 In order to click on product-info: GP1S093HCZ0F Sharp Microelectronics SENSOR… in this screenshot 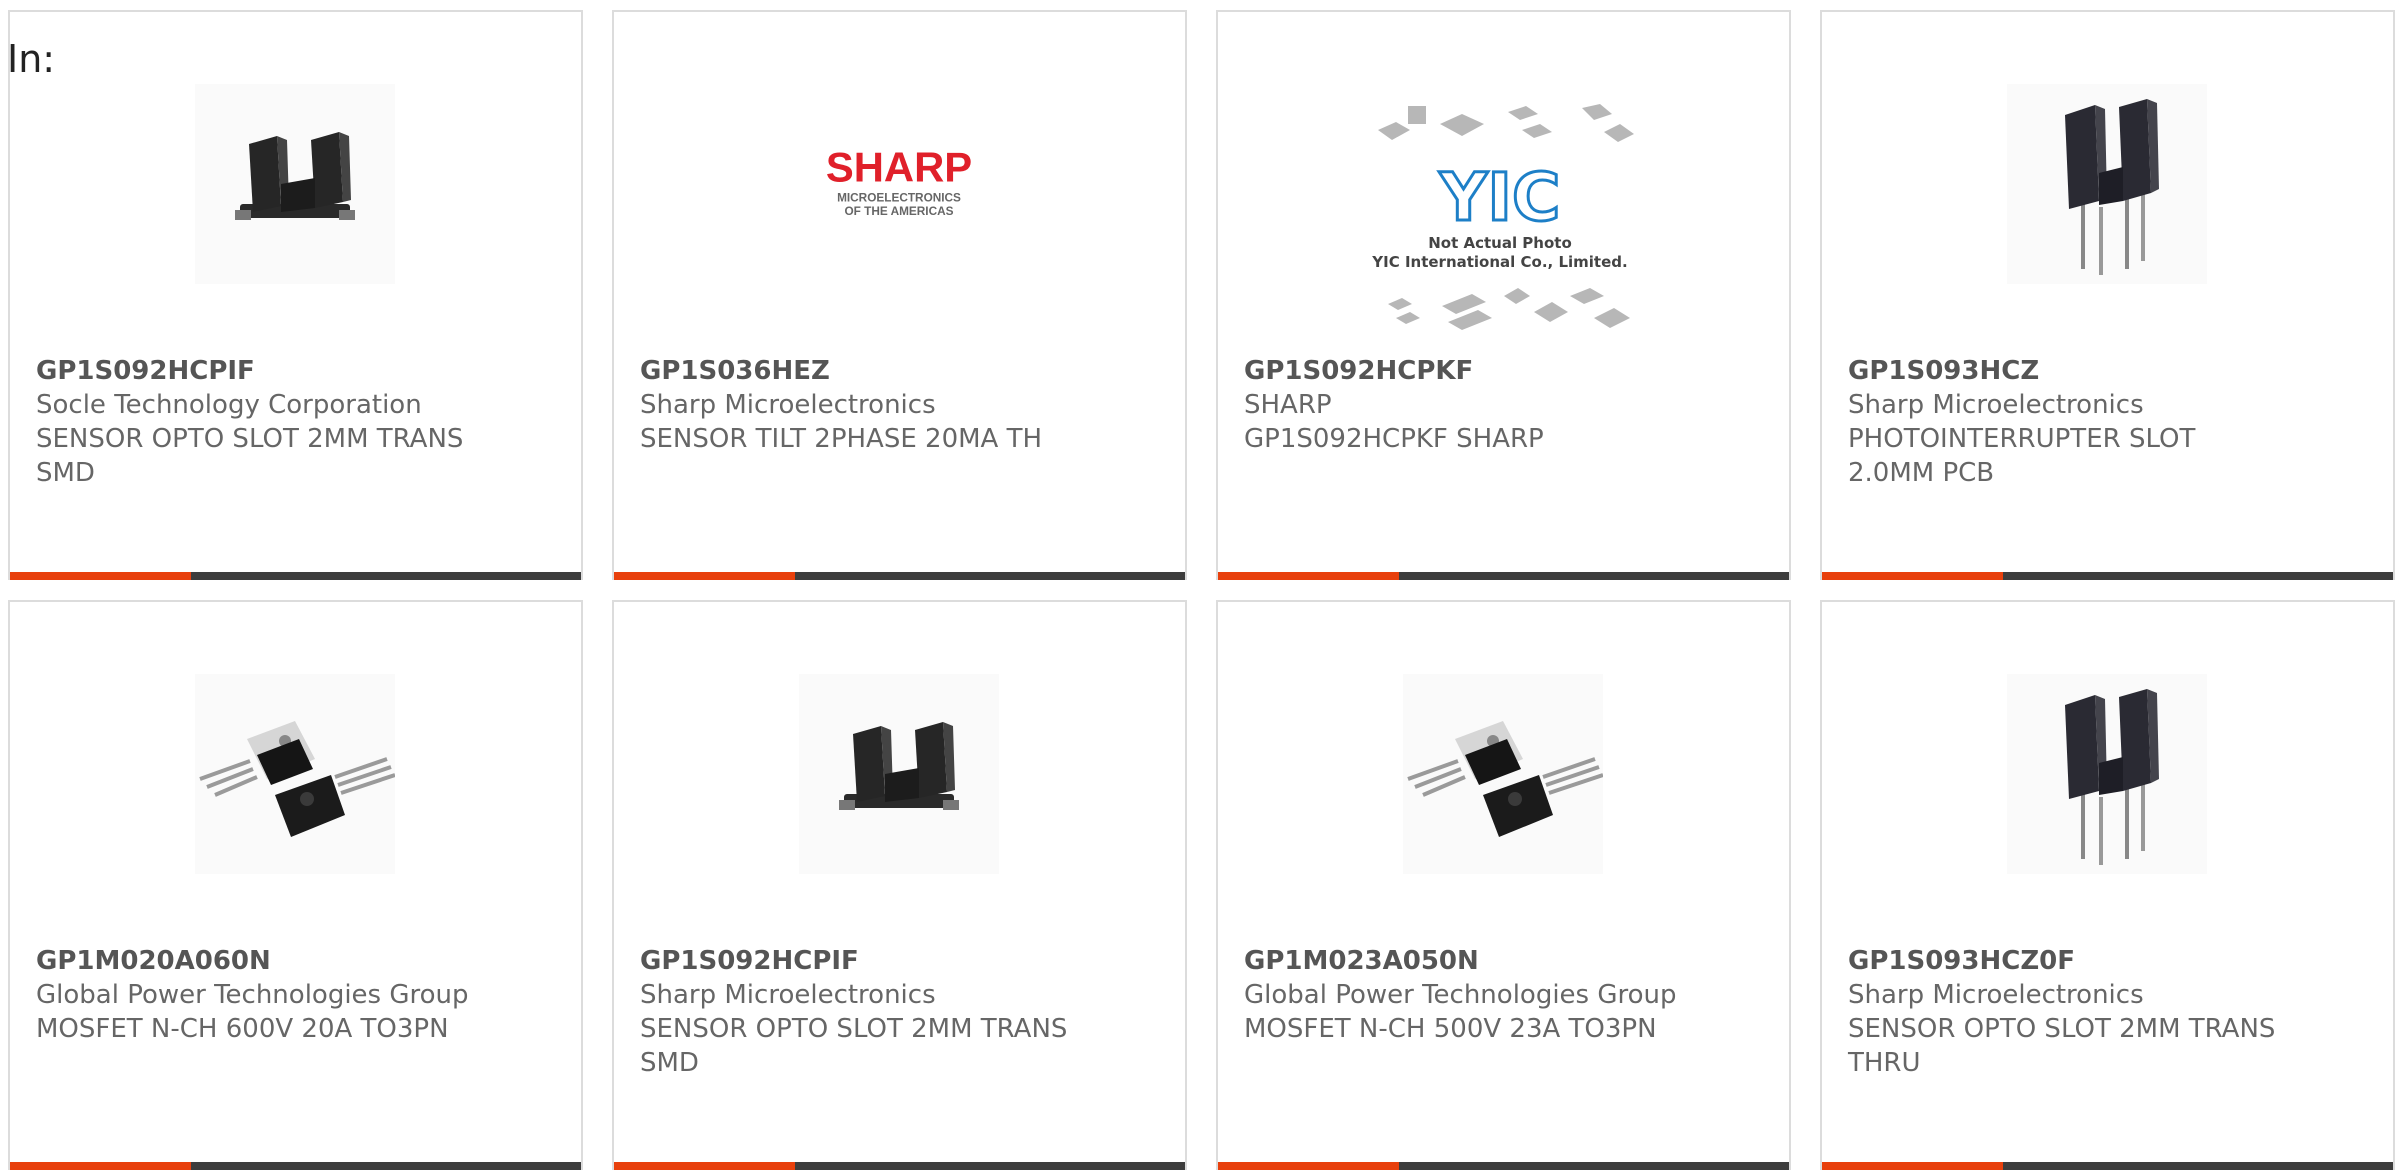, I will do `click(2108, 1012)`.